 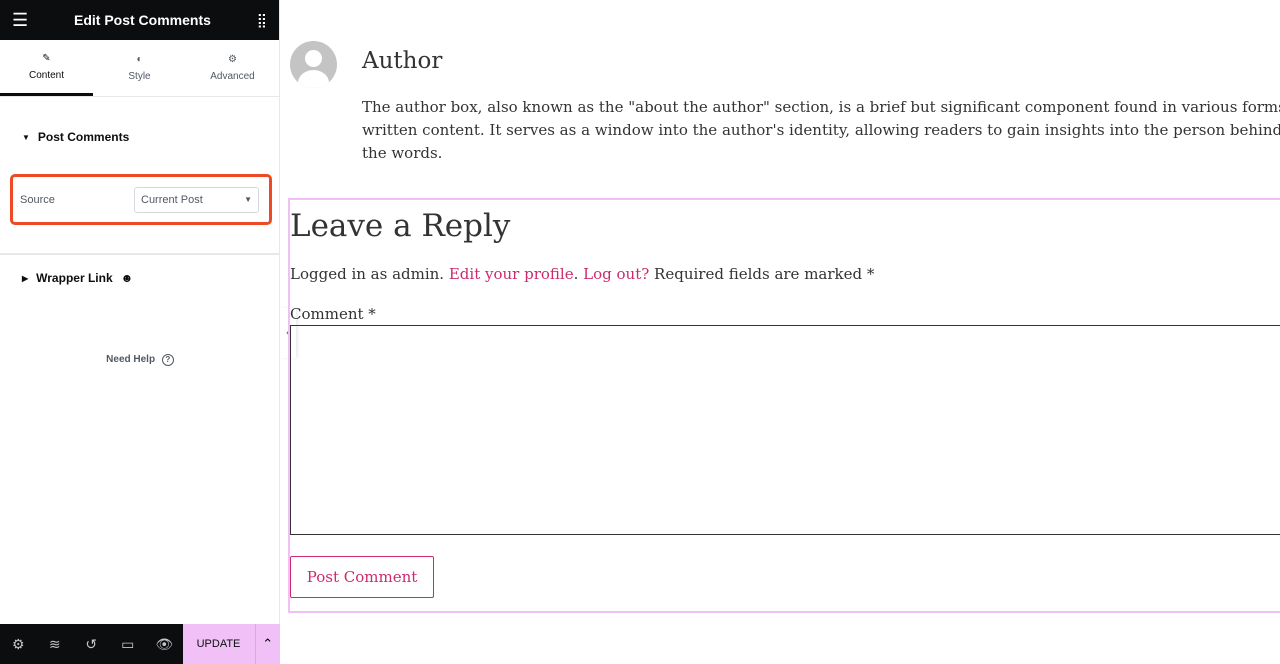 I want to click on edit-profile-link: Edit your profile, so click(x=511, y=274).